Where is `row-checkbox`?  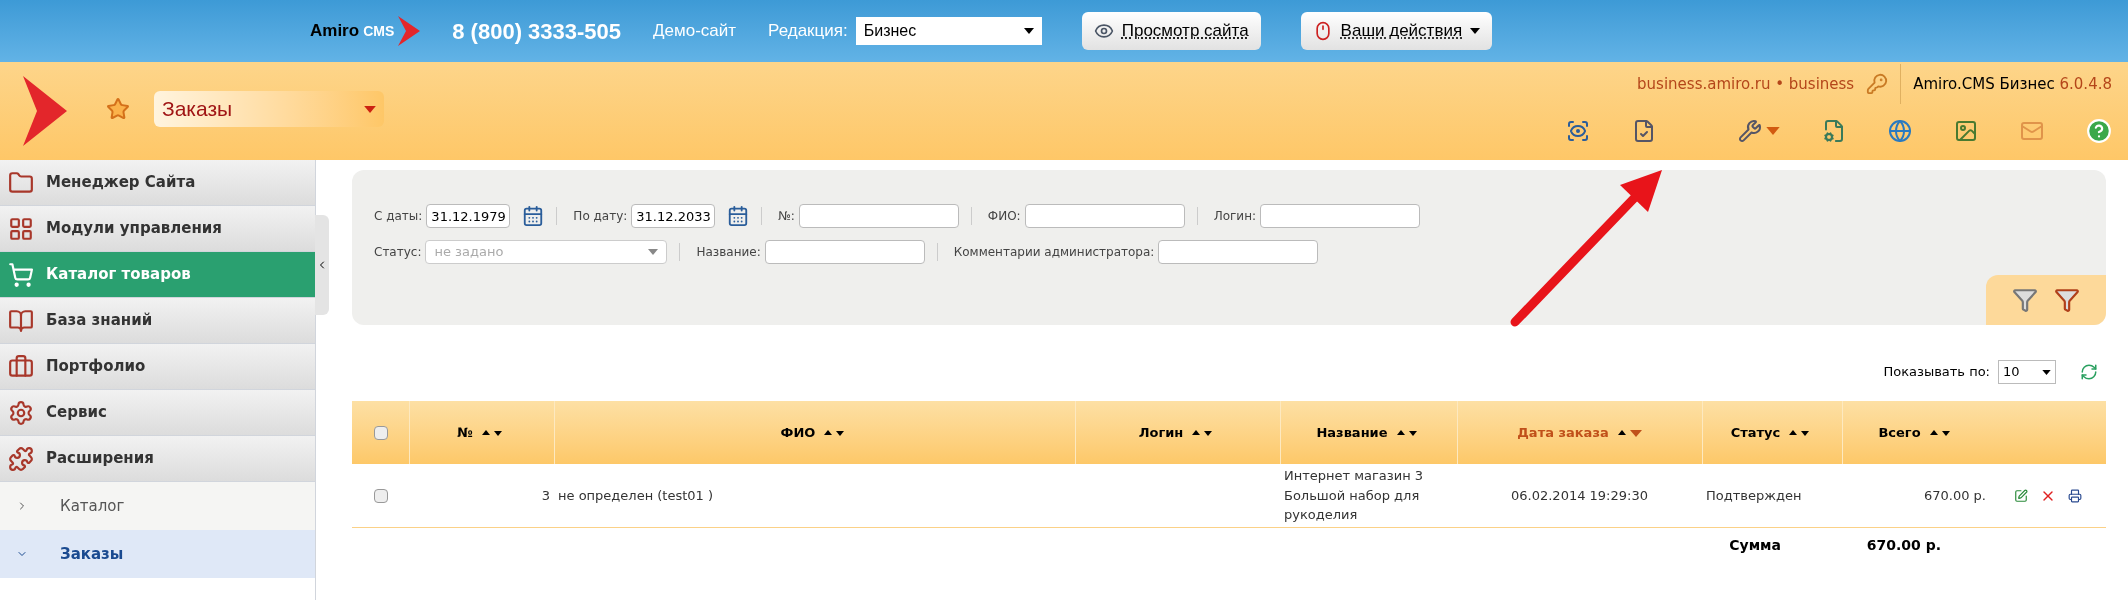
row-checkbox is located at coordinates (380, 495).